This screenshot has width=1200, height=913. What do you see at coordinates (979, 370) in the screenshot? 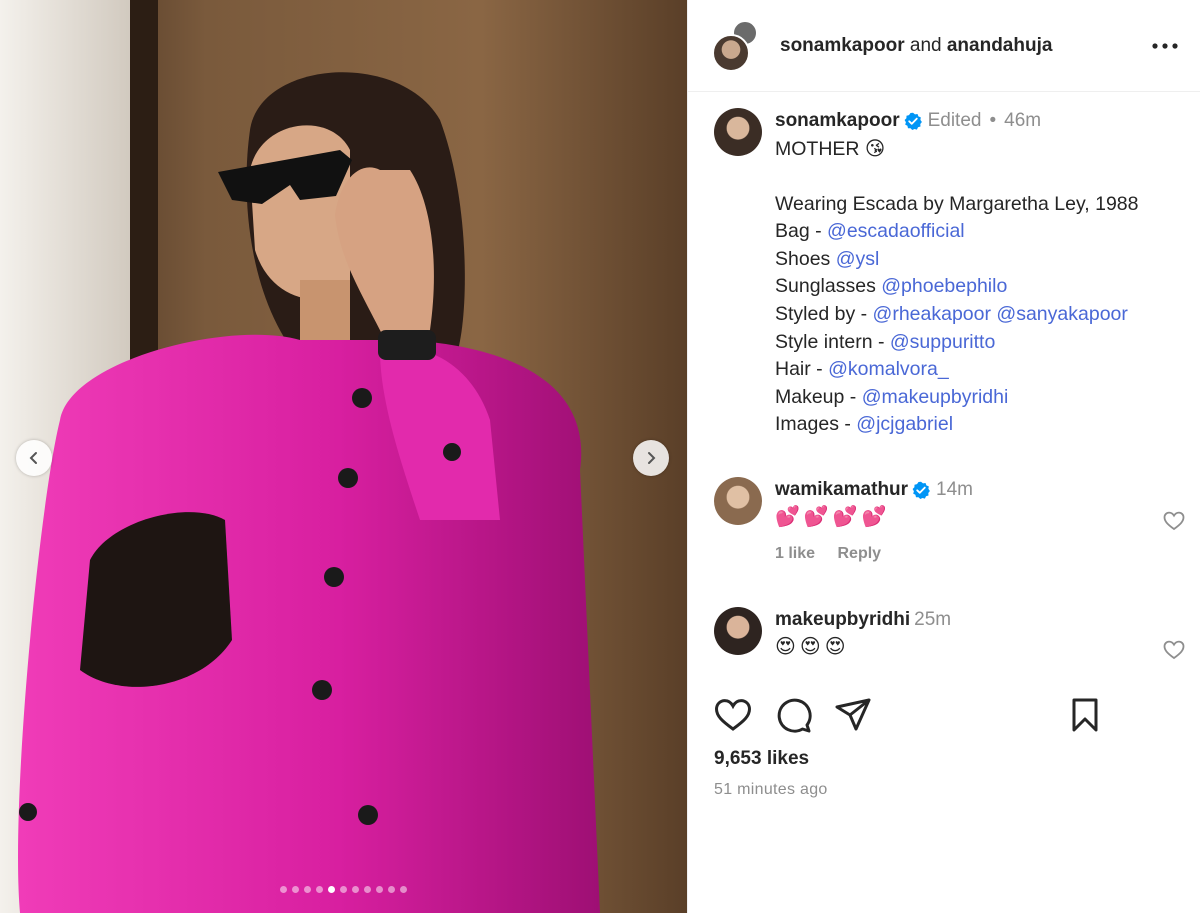
I see `caption-line: Hair - @komalvora_` at bounding box center [979, 370].